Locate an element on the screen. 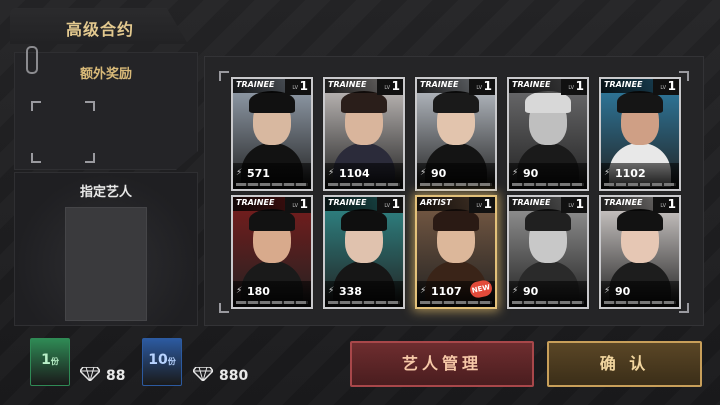 The height and width of the screenshot is (405, 720). paperclip-icon is located at coordinates (32, 60).